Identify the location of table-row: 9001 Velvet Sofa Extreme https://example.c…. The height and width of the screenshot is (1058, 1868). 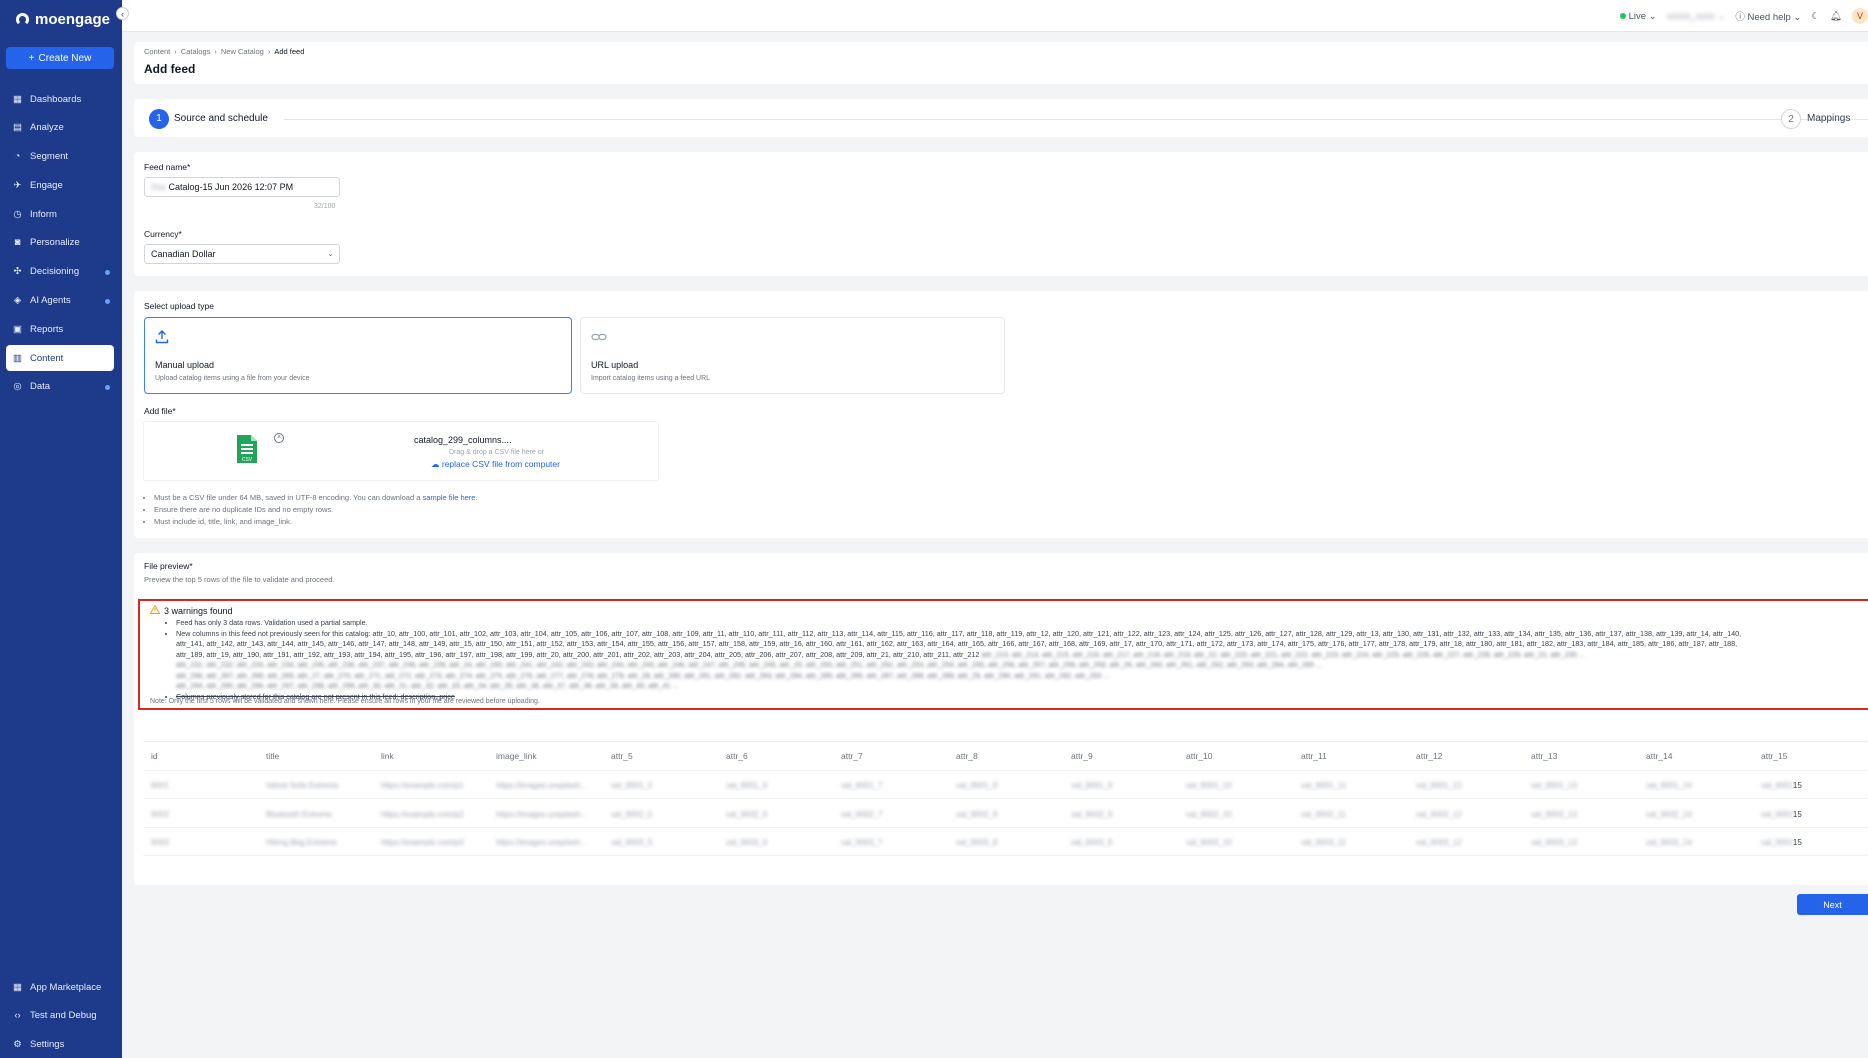
(1005, 785).